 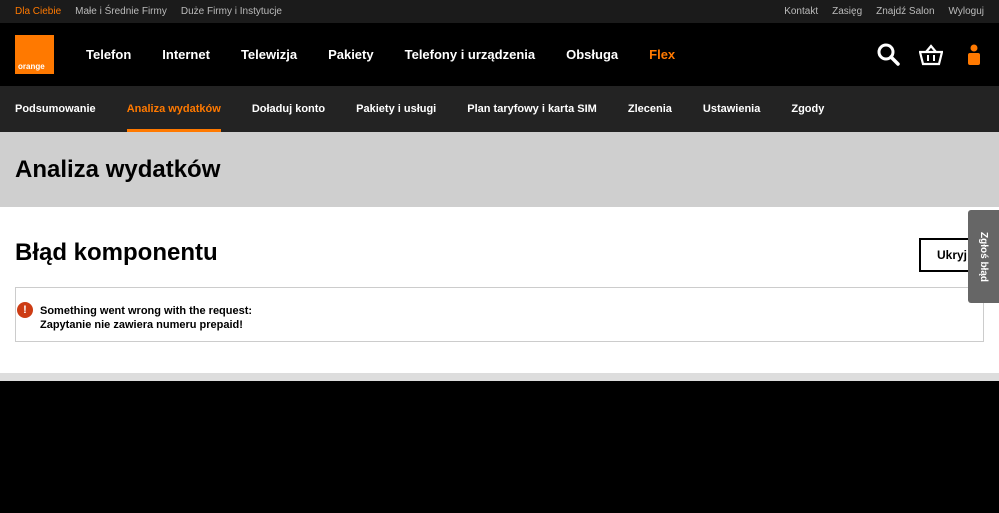 I want to click on nav-telewizja: Telewizja, so click(x=269, y=54).